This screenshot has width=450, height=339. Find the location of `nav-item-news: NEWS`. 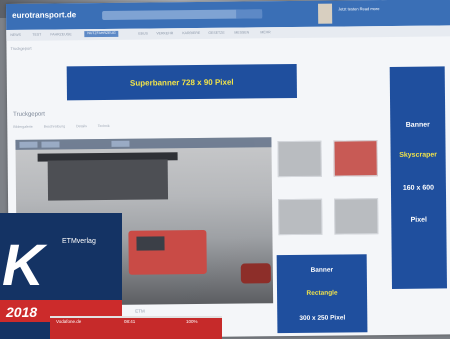

nav-item-news: NEWS is located at coordinates (15, 35).